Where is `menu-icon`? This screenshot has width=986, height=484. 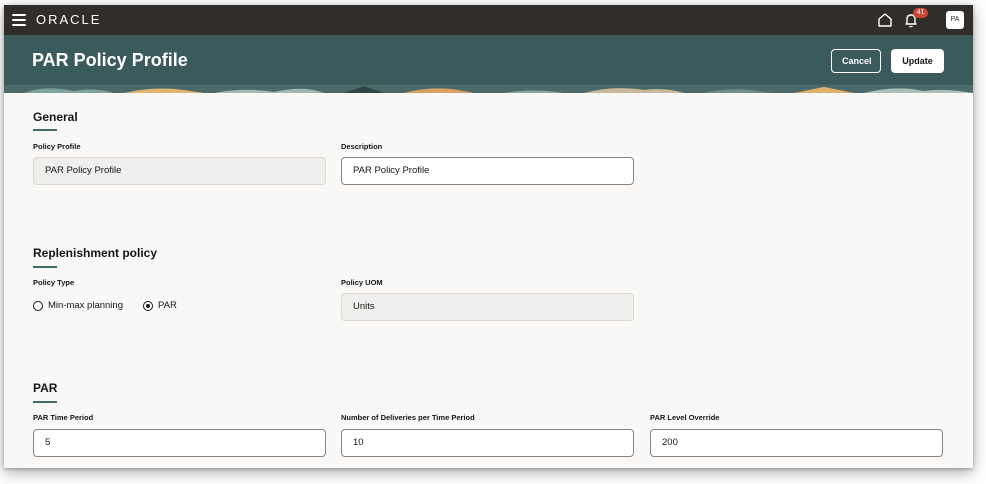 menu-icon is located at coordinates (19, 20).